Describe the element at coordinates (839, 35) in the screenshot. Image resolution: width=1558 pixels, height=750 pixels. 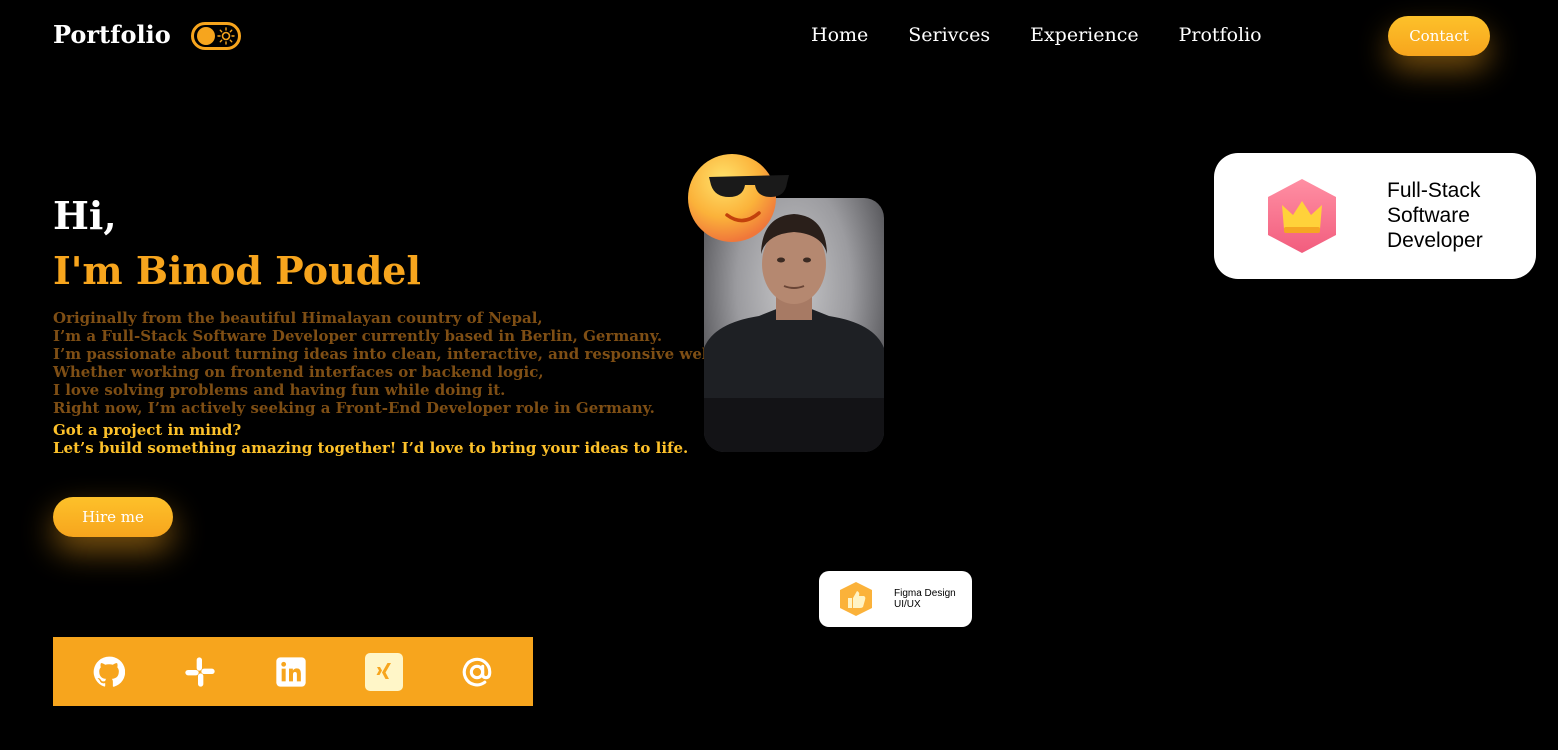
I see `nav-home: Home` at that location.